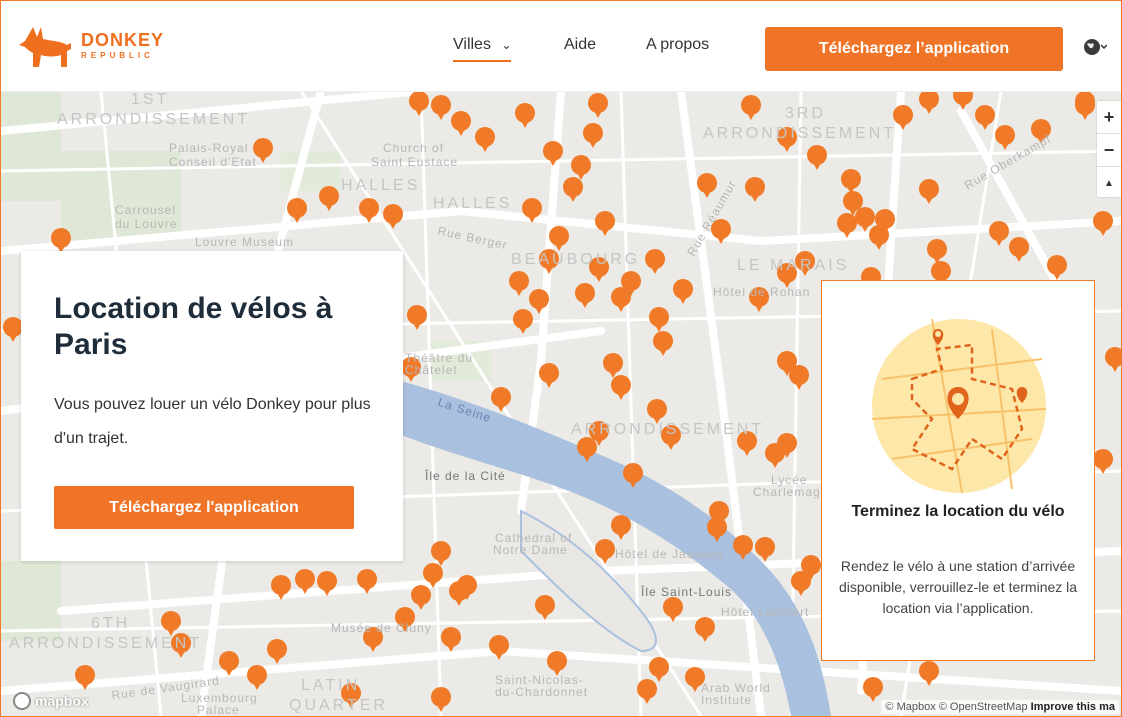 This screenshot has width=1122, height=717. Describe the element at coordinates (956, 707) in the screenshot. I see `attribution-text: © Mapbox © OpenStreetMap` at that location.